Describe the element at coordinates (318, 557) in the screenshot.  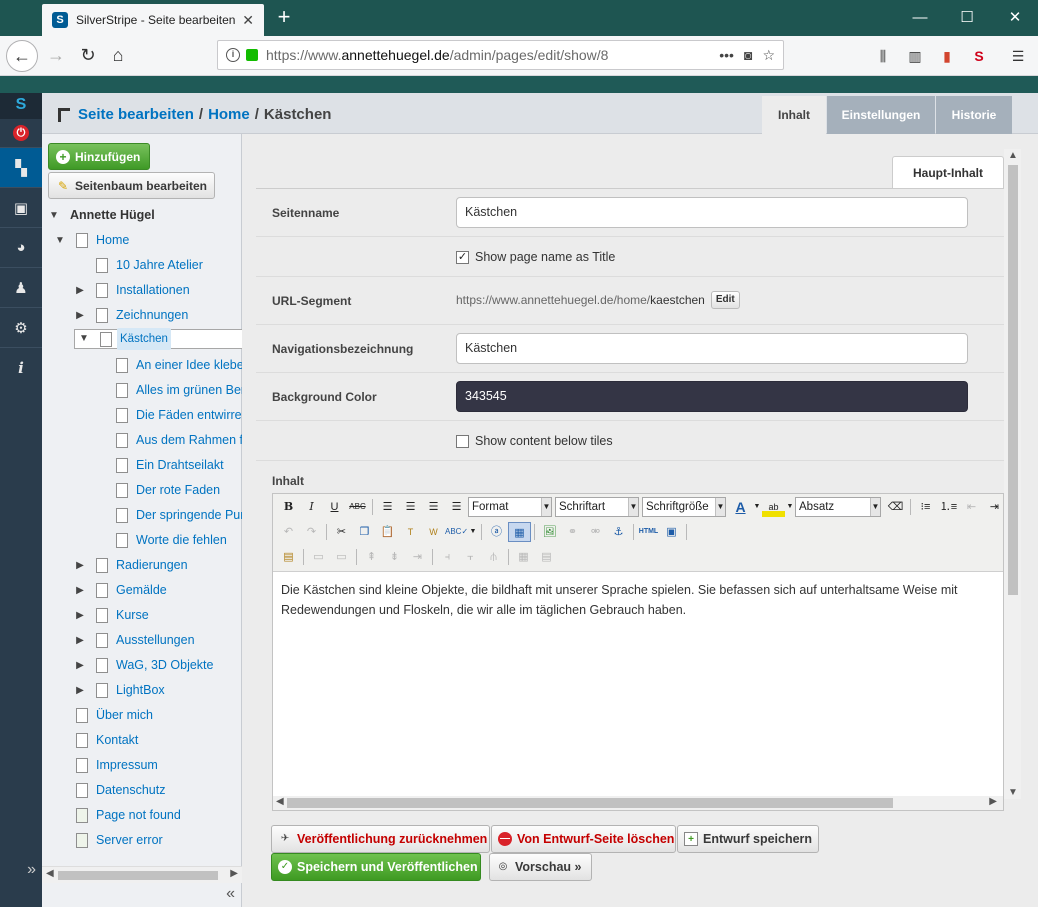
I see `table-row-props-icon: ▭` at that location.